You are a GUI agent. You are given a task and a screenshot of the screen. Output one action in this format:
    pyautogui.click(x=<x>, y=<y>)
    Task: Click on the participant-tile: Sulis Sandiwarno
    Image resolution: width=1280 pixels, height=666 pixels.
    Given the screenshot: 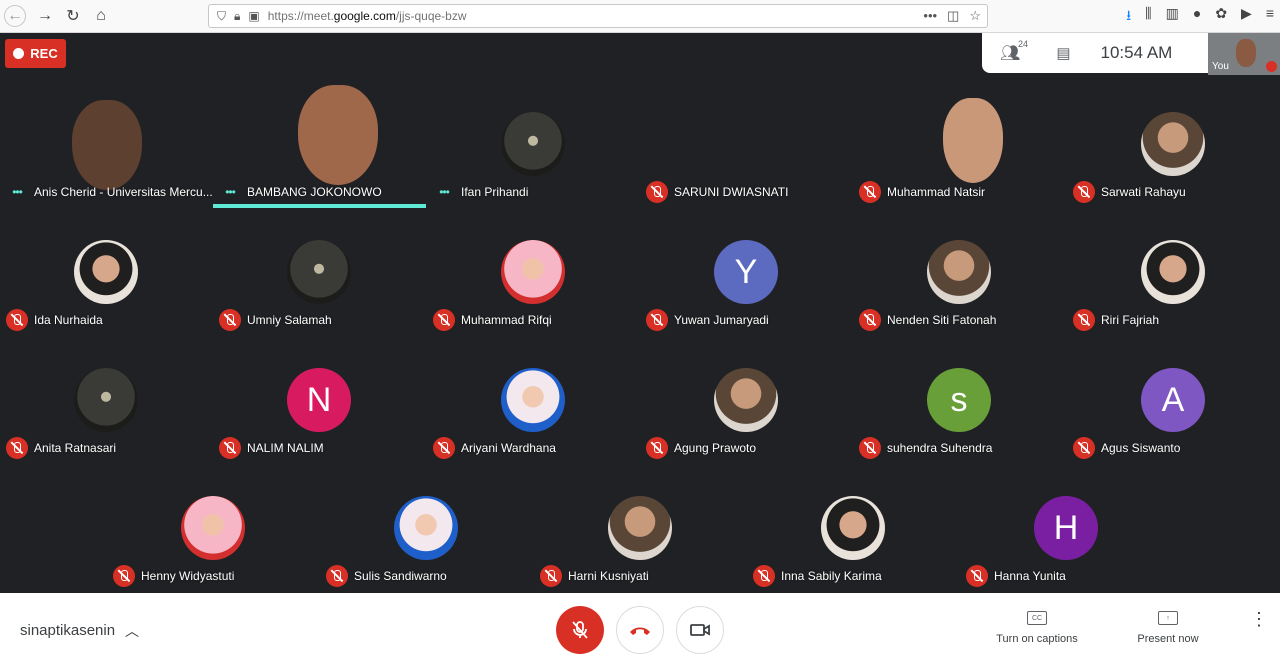 What is the action you would take?
    pyautogui.click(x=426, y=528)
    